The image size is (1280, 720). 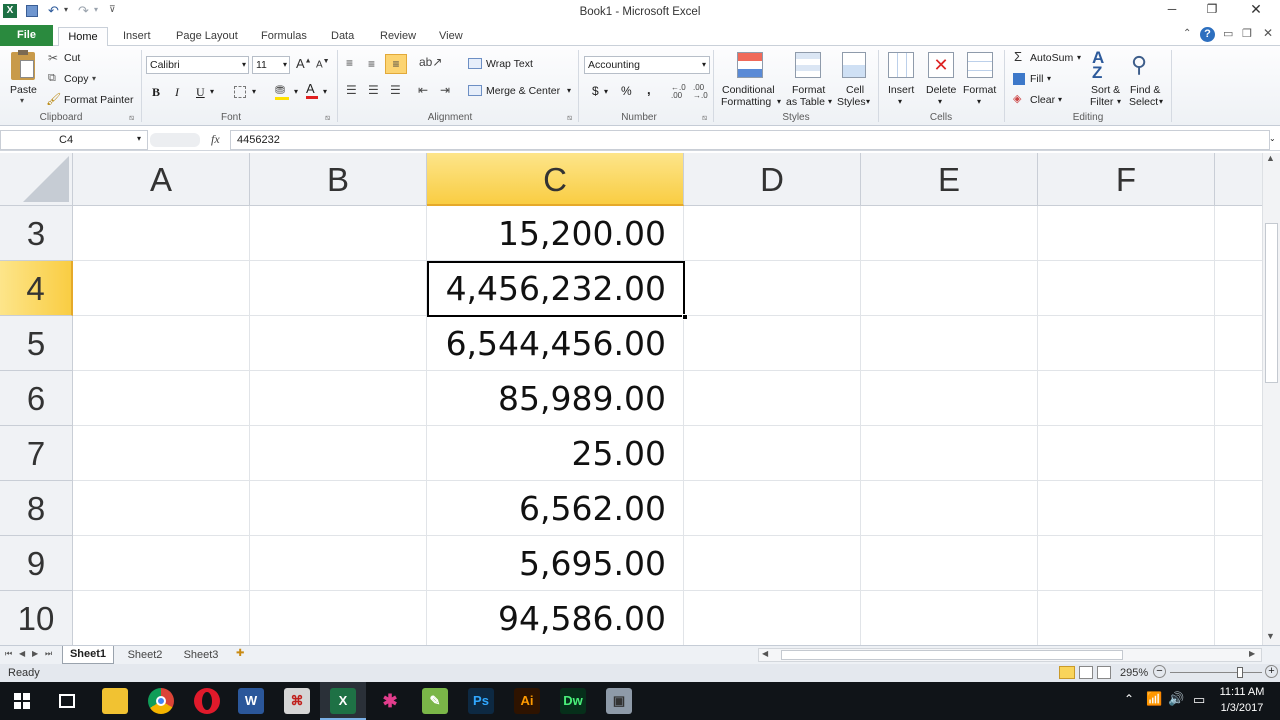 What do you see at coordinates (338, 453) in the screenshot?
I see `cell-b7` at bounding box center [338, 453].